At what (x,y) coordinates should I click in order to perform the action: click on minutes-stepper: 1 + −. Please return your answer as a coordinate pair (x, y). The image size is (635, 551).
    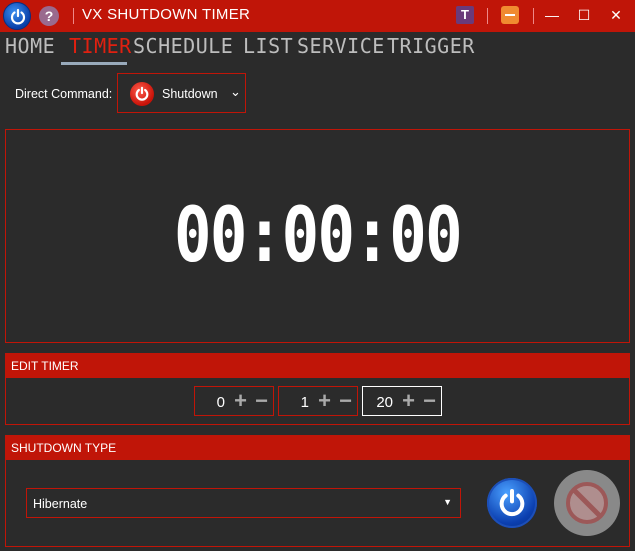
    Looking at the image, I should click on (318, 401).